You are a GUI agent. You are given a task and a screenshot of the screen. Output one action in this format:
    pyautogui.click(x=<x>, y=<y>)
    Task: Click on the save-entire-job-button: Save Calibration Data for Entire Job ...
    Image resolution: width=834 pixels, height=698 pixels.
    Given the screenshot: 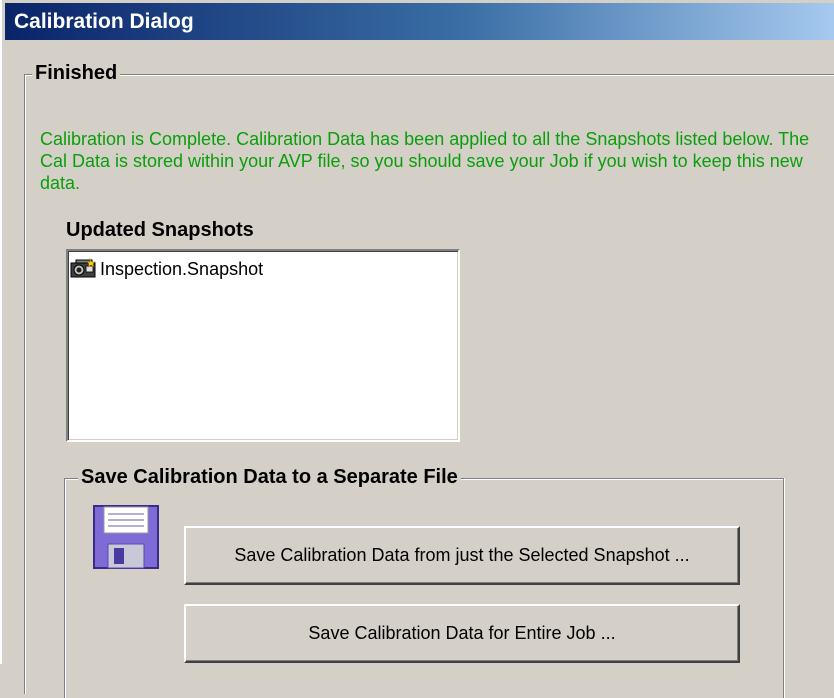 What is the action you would take?
    pyautogui.click(x=462, y=633)
    